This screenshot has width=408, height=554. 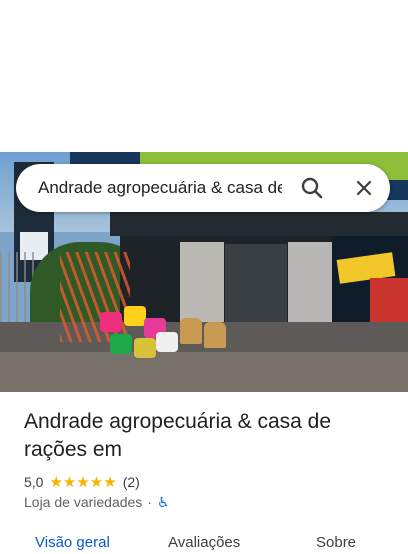 What do you see at coordinates (178, 435) in the screenshot?
I see `place-title: Andrade agropecuária & casa de rações em` at bounding box center [178, 435].